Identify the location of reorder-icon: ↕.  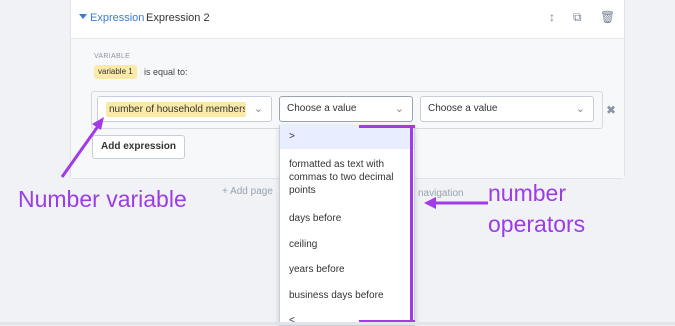
(552, 17).